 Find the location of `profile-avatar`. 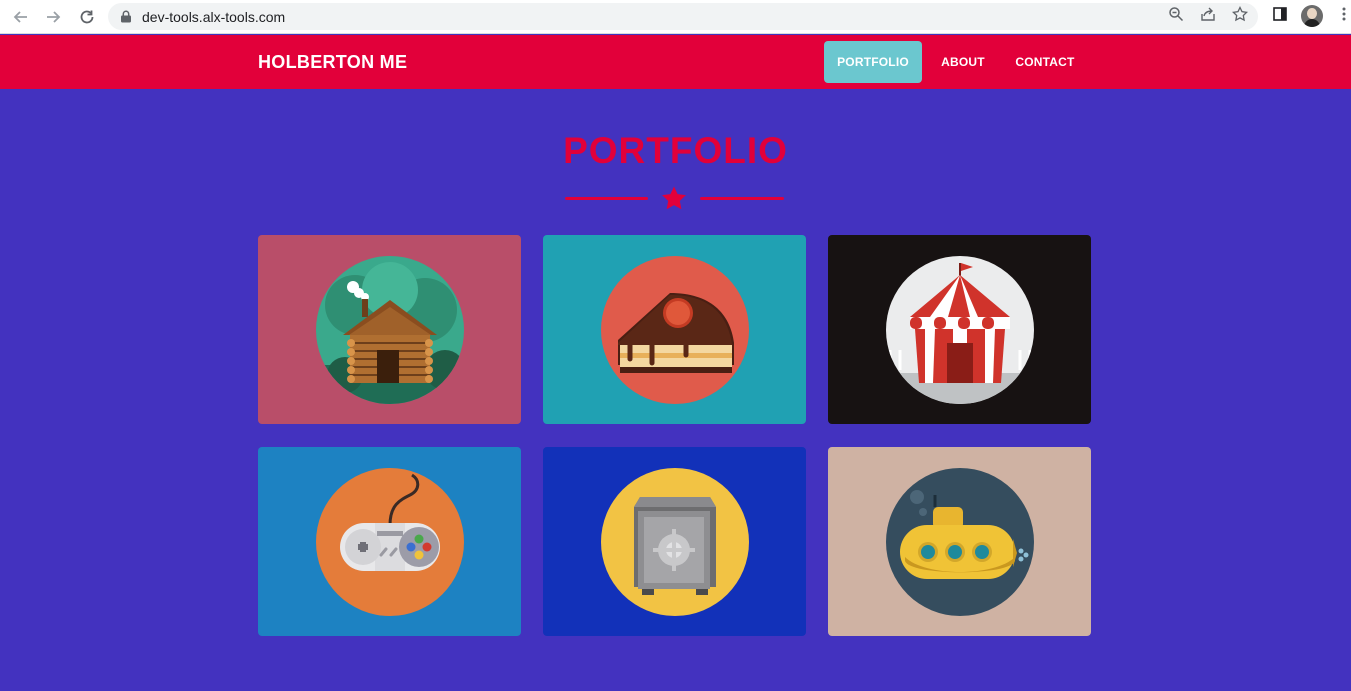

profile-avatar is located at coordinates (1312, 16).